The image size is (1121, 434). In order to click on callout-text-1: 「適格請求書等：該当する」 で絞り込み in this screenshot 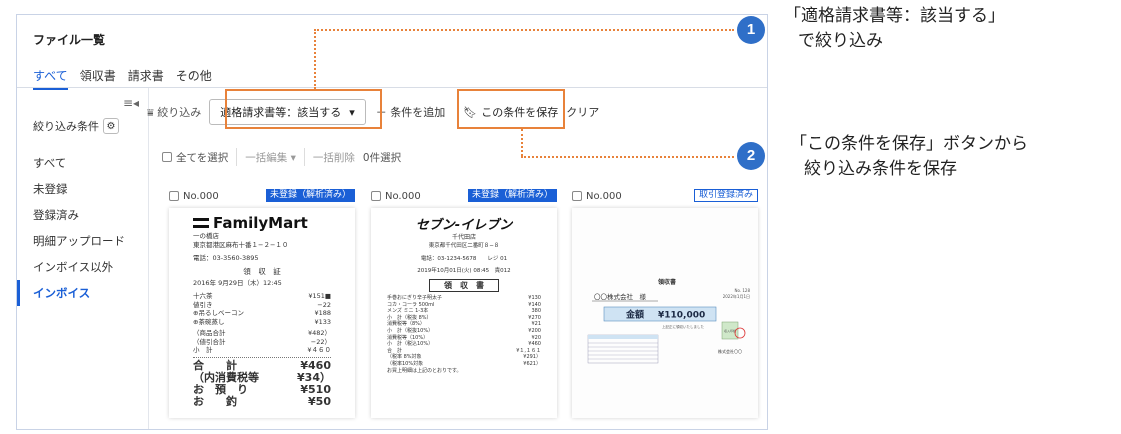, I will do `click(894, 29)`.